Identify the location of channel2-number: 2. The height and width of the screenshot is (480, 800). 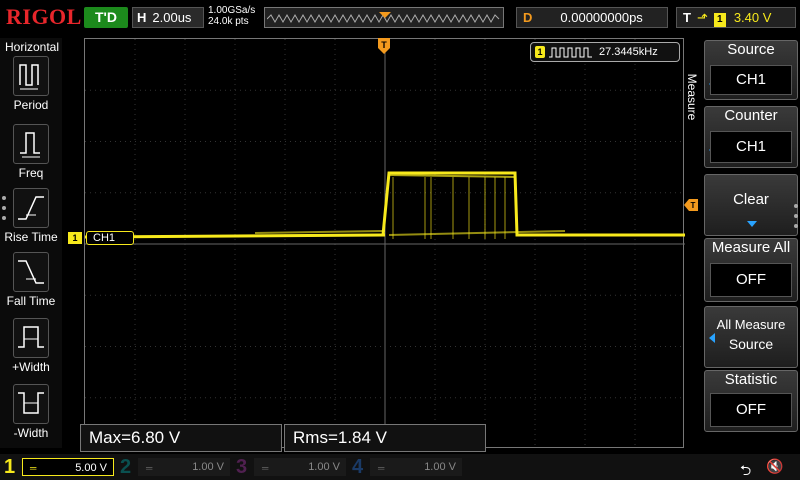
(126, 467).